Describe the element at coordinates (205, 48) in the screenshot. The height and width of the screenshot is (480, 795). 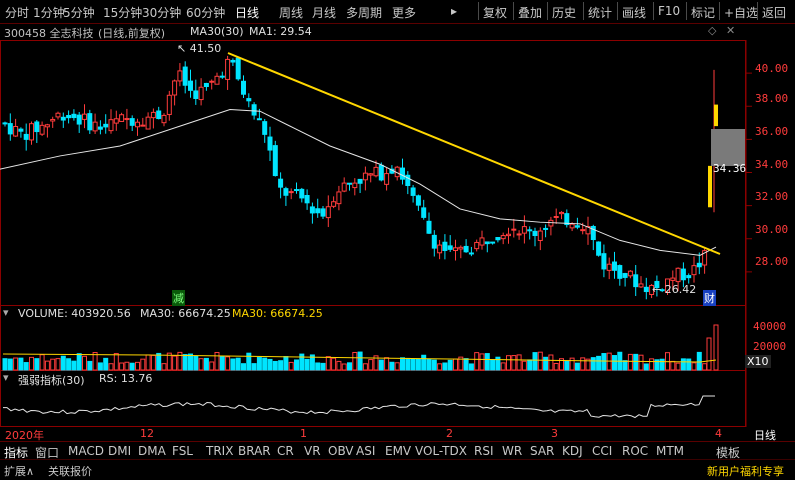
I see `high-value: 41.50` at that location.